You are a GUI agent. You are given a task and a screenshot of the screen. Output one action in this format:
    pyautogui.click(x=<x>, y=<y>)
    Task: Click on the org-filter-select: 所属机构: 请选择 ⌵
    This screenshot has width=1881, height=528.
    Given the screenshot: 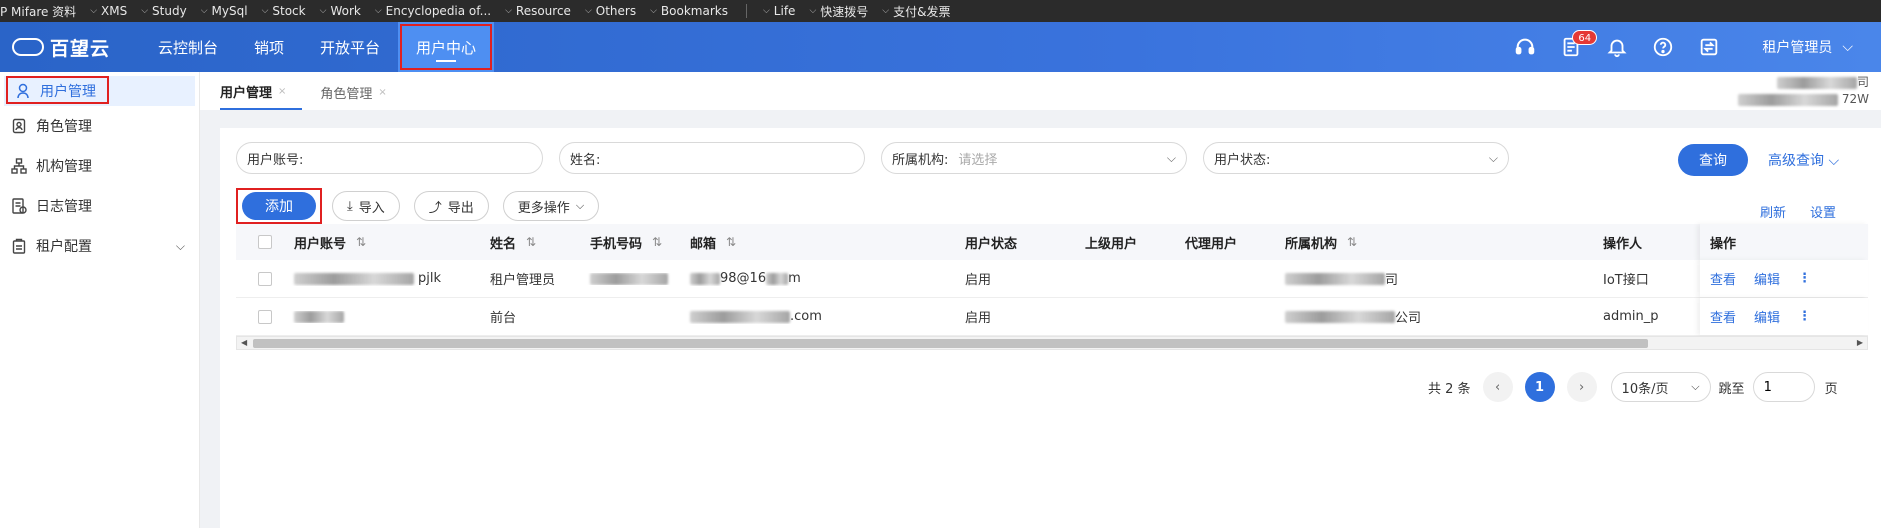 What is the action you would take?
    pyautogui.click(x=1034, y=158)
    